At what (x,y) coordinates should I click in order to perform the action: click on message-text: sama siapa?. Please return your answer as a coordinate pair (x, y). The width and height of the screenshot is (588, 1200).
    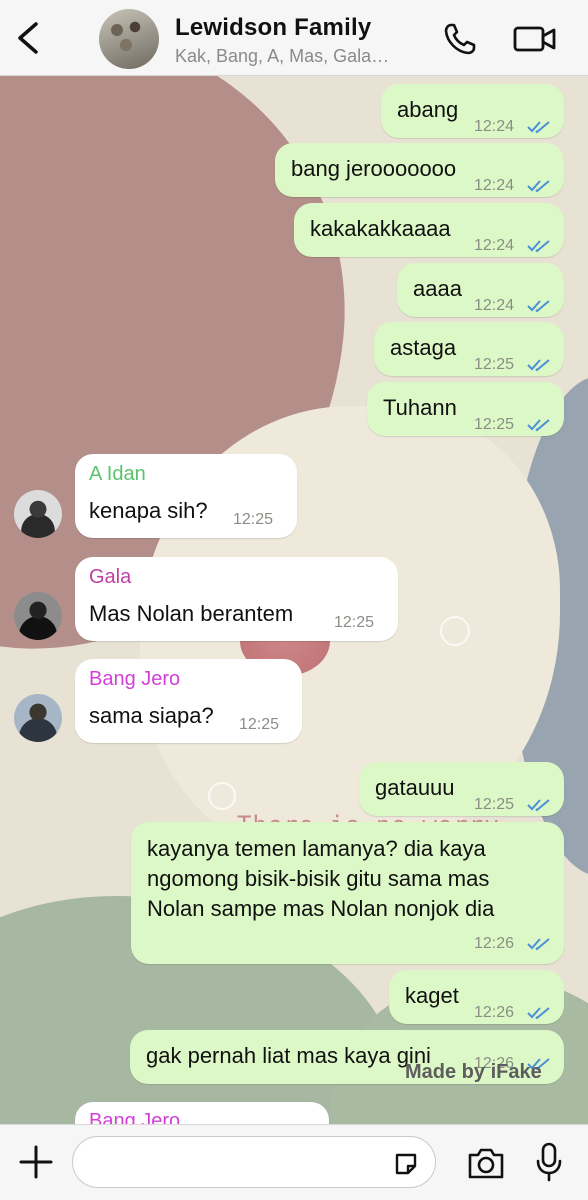
    Looking at the image, I should click on (151, 715).